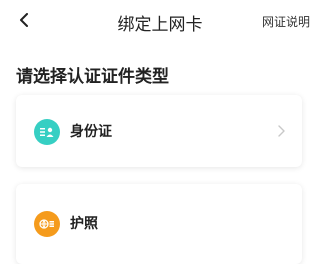 The height and width of the screenshot is (264, 320). What do you see at coordinates (84, 224) in the screenshot?
I see `doc-type-label: 护照` at bounding box center [84, 224].